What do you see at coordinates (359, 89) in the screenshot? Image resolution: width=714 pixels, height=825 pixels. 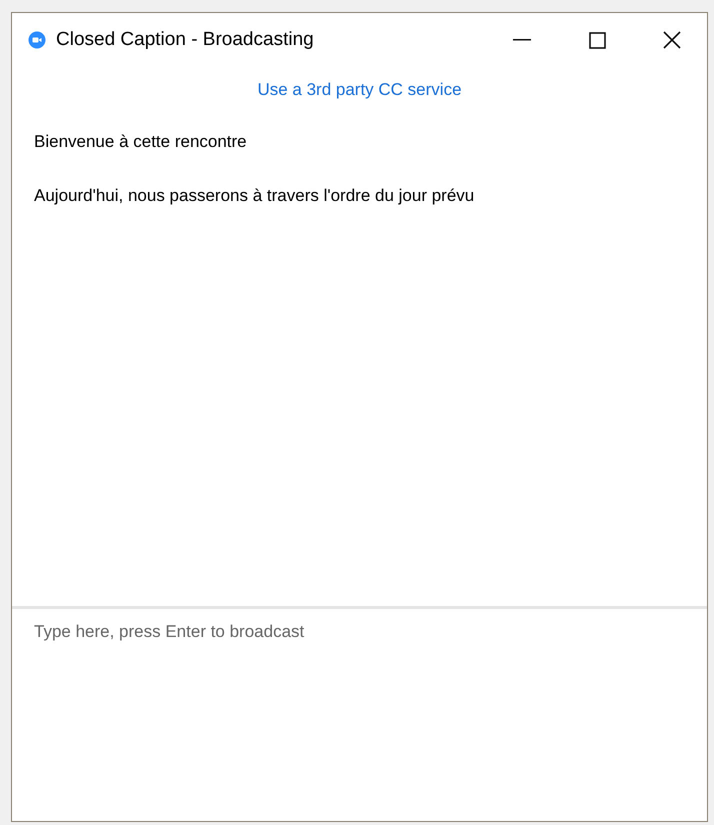 I see `third-party-cc-link: Use a 3rd party CC service` at bounding box center [359, 89].